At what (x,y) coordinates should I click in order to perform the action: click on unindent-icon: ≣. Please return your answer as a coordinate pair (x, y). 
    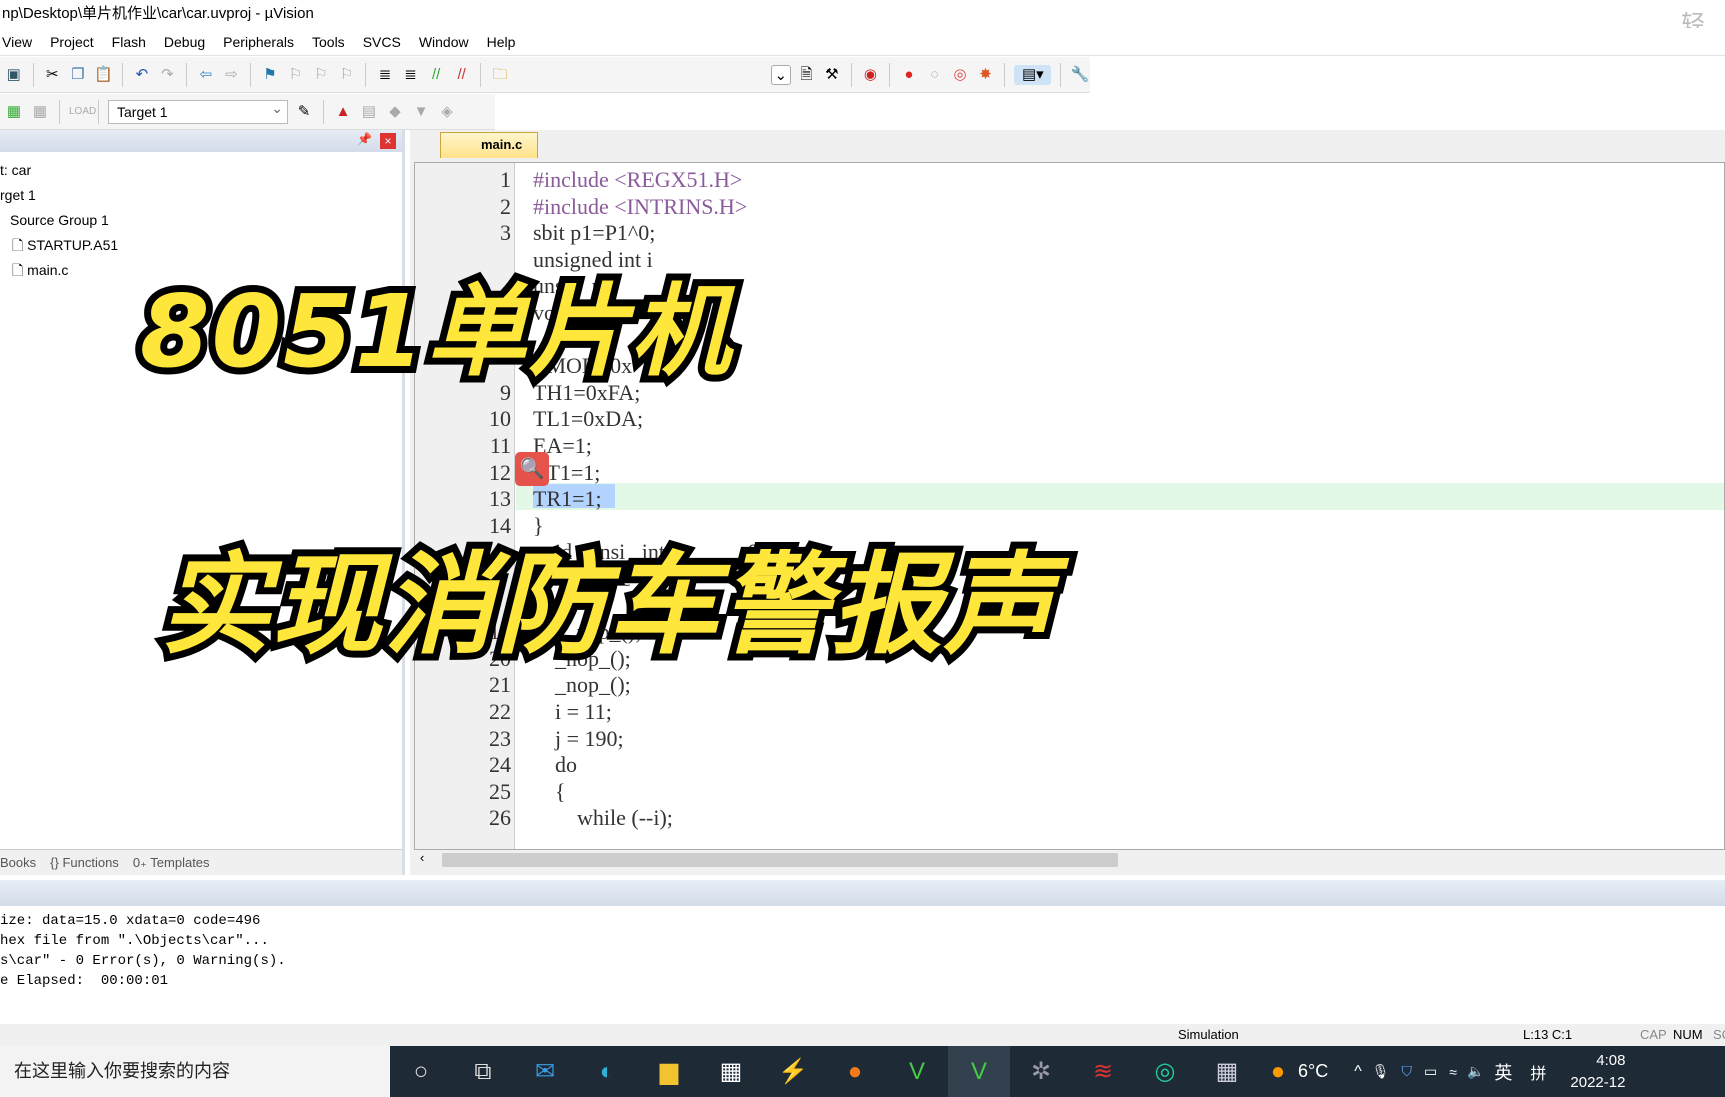
    Looking at the image, I should click on (411, 75).